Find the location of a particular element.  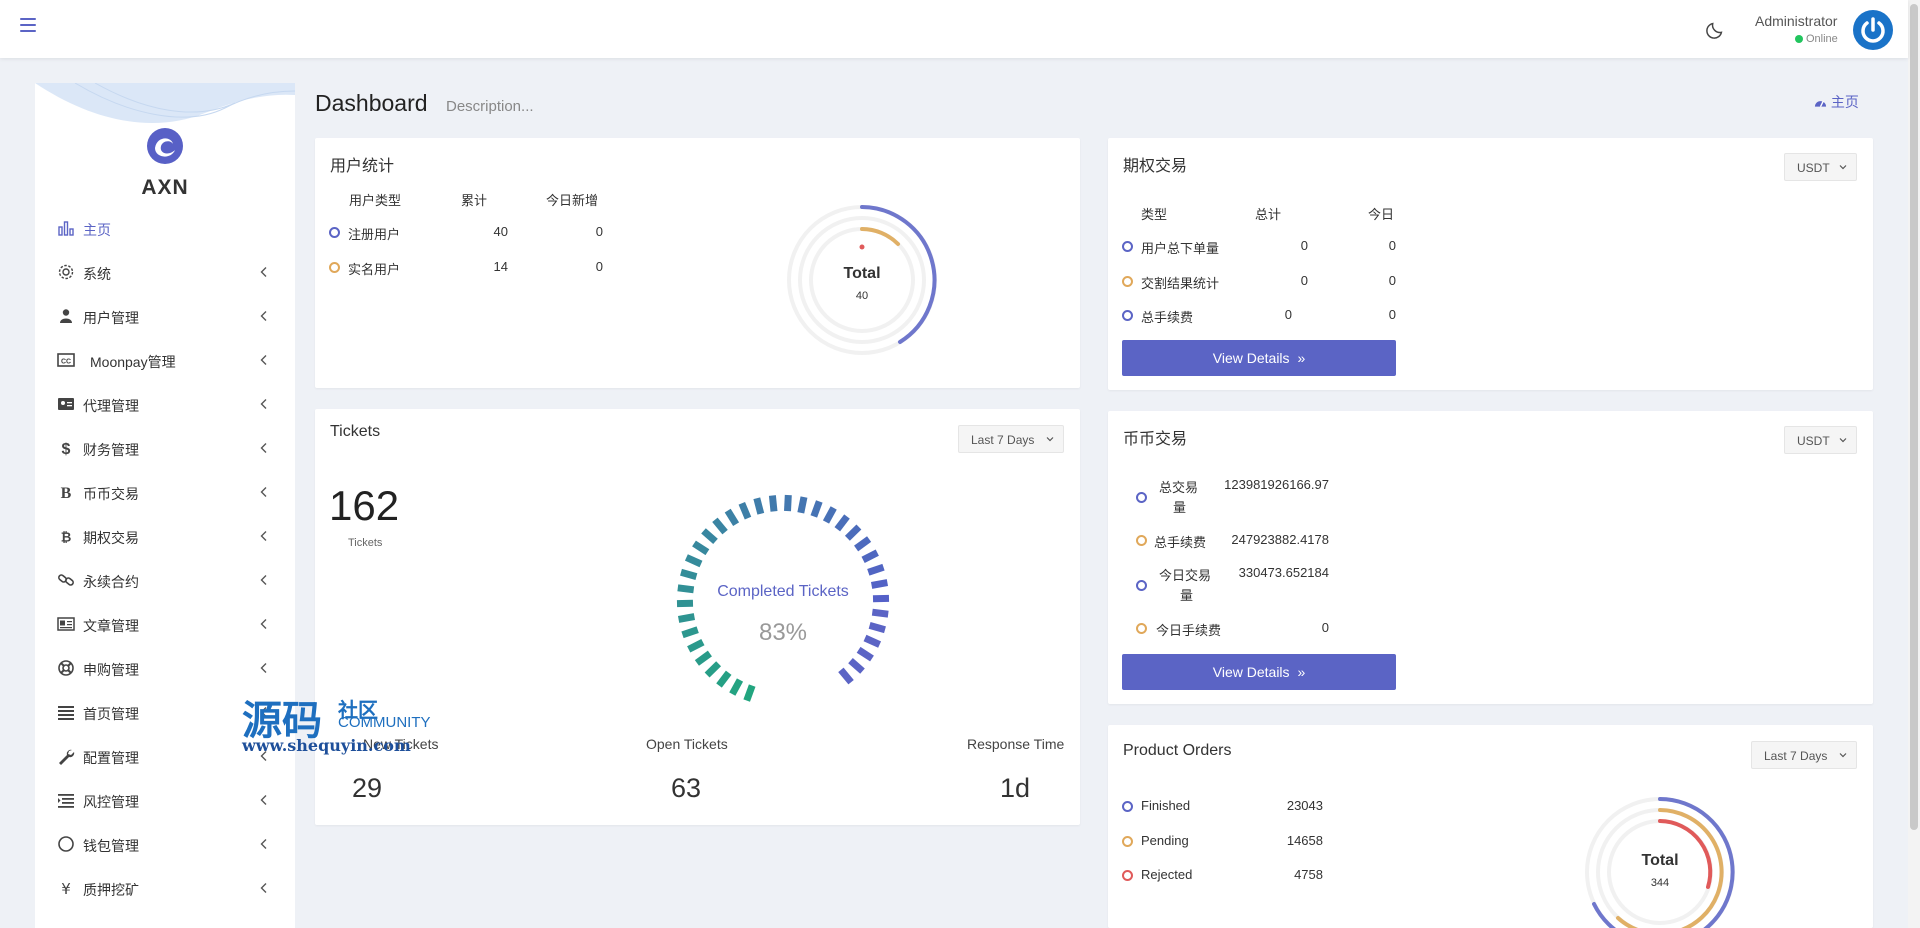

newspaper-icon is located at coordinates (66, 624).